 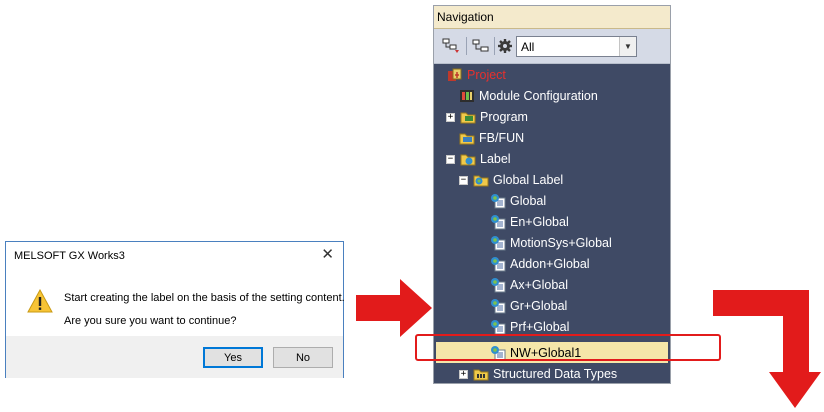 I want to click on highlight-box, so click(x=568, y=347).